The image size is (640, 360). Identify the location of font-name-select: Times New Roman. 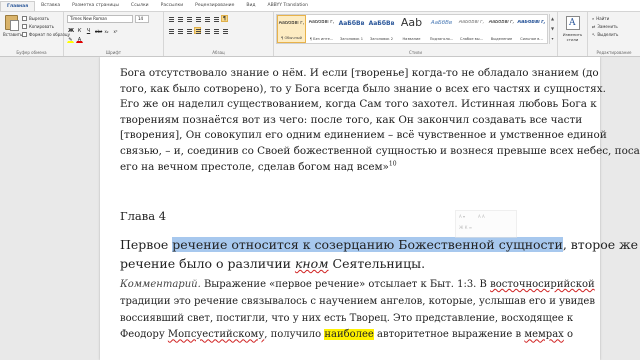
(100, 19).